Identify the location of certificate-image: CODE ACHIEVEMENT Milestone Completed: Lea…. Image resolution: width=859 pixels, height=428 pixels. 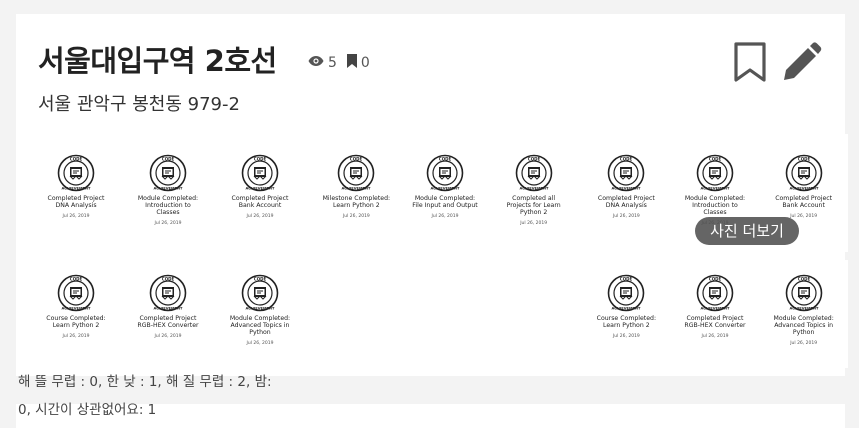
(356, 186).